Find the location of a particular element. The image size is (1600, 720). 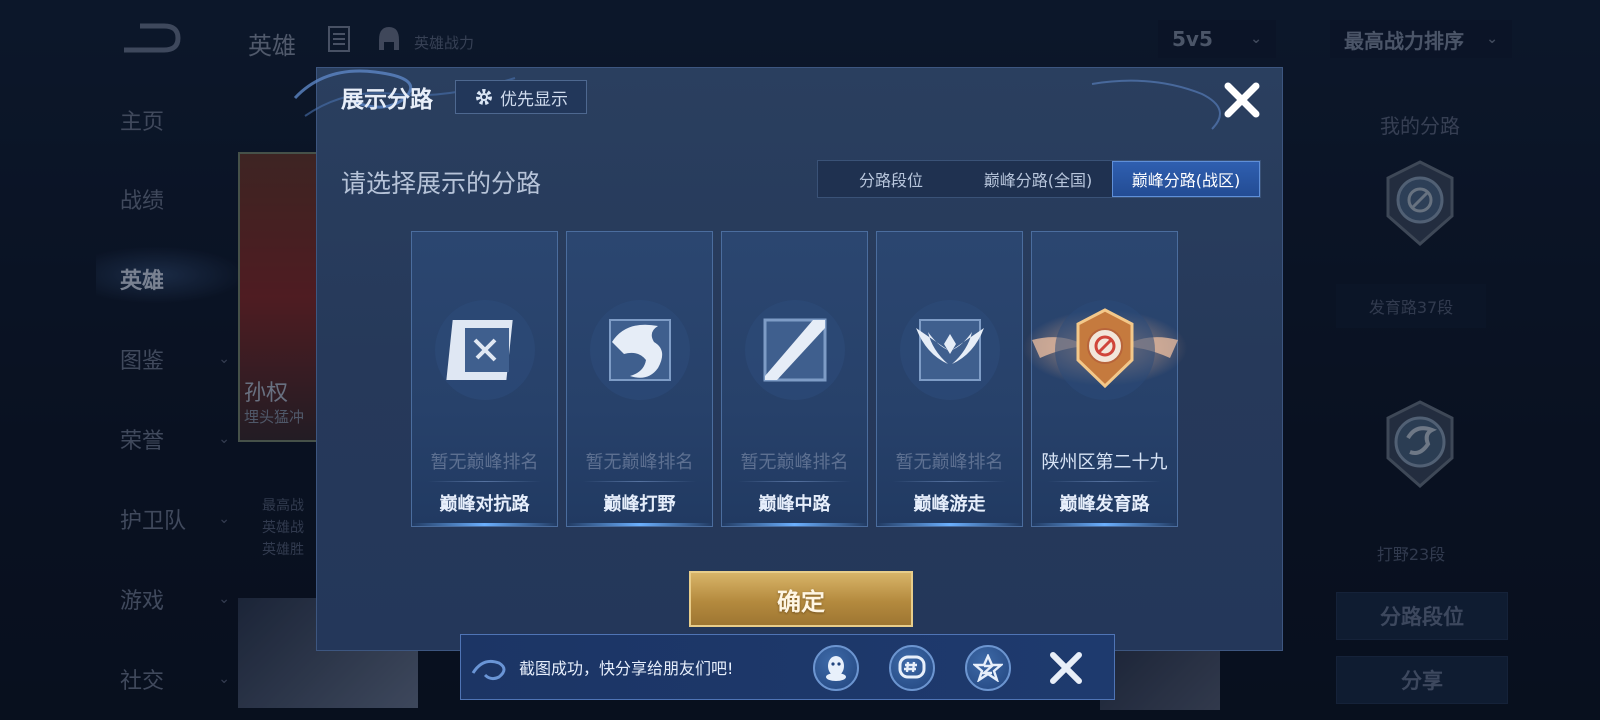

lane-card-roam: 暂无巅峰排名 巅峰游走 is located at coordinates (949, 379).